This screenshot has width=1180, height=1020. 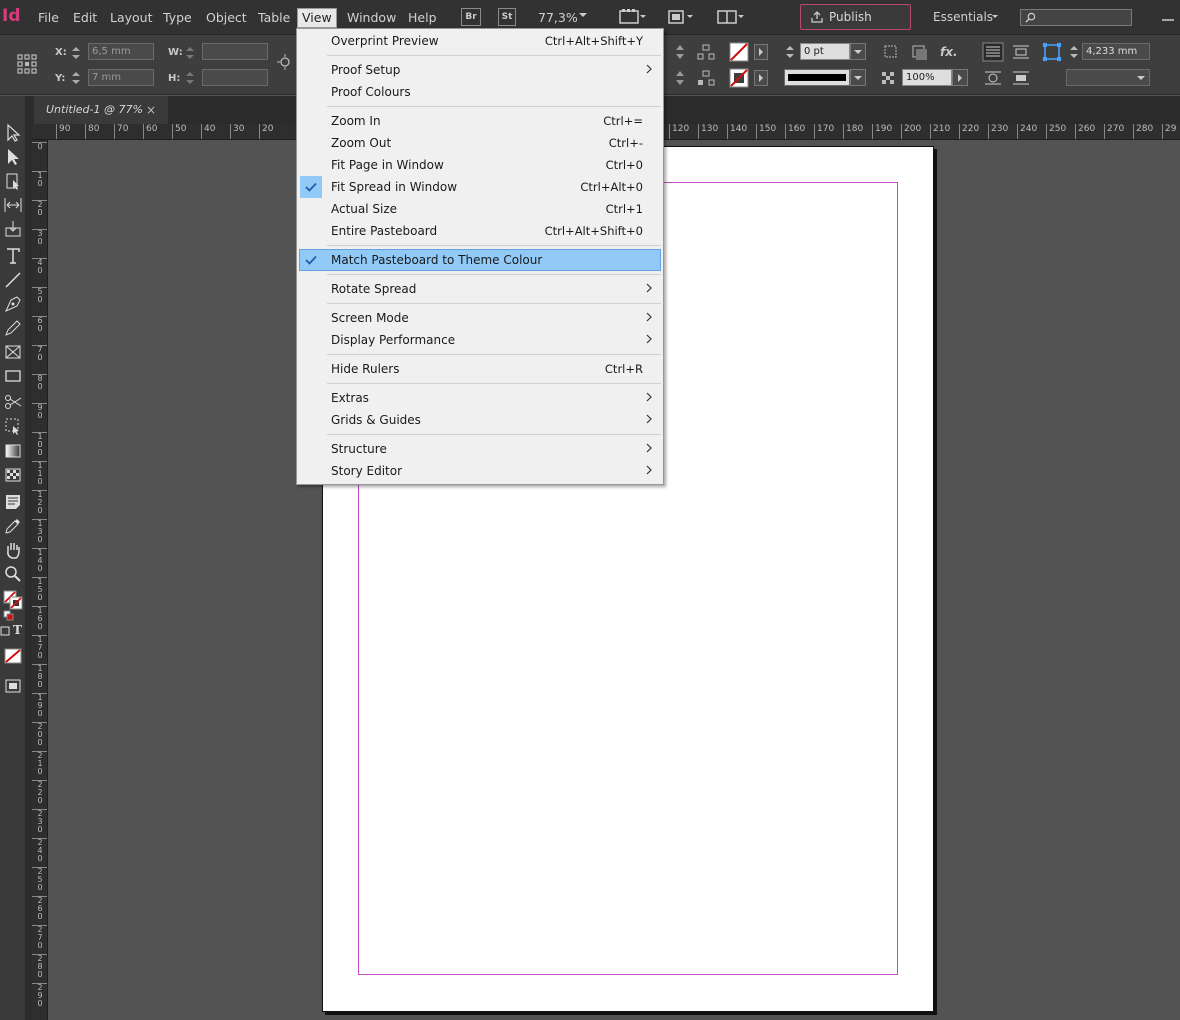 What do you see at coordinates (927, 77) in the screenshot?
I see `opacity-input: 100%` at bounding box center [927, 77].